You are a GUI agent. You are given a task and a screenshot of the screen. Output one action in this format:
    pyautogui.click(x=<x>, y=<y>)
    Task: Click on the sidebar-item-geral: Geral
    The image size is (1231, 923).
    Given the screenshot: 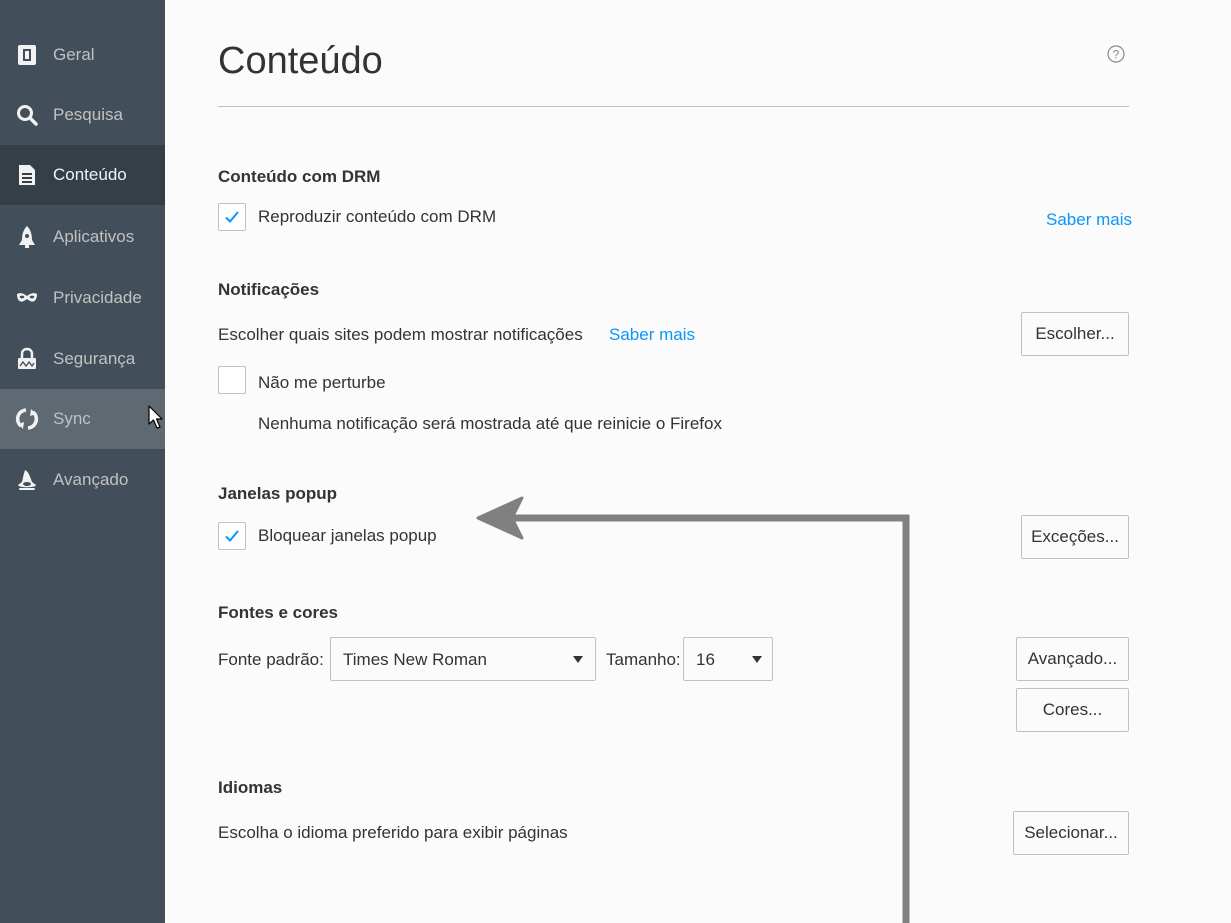 What is the action you would take?
    pyautogui.click(x=82, y=55)
    